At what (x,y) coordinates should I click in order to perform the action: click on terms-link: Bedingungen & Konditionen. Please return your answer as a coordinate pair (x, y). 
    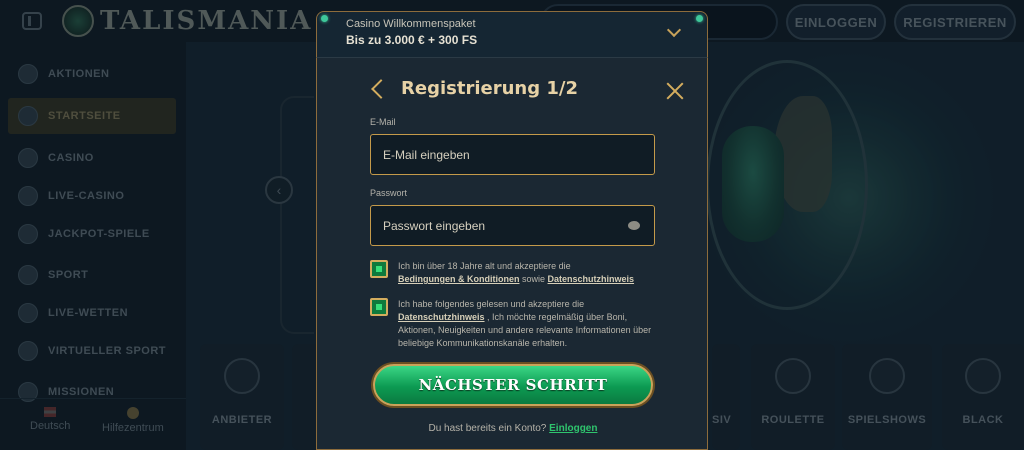
    Looking at the image, I should click on (458, 279).